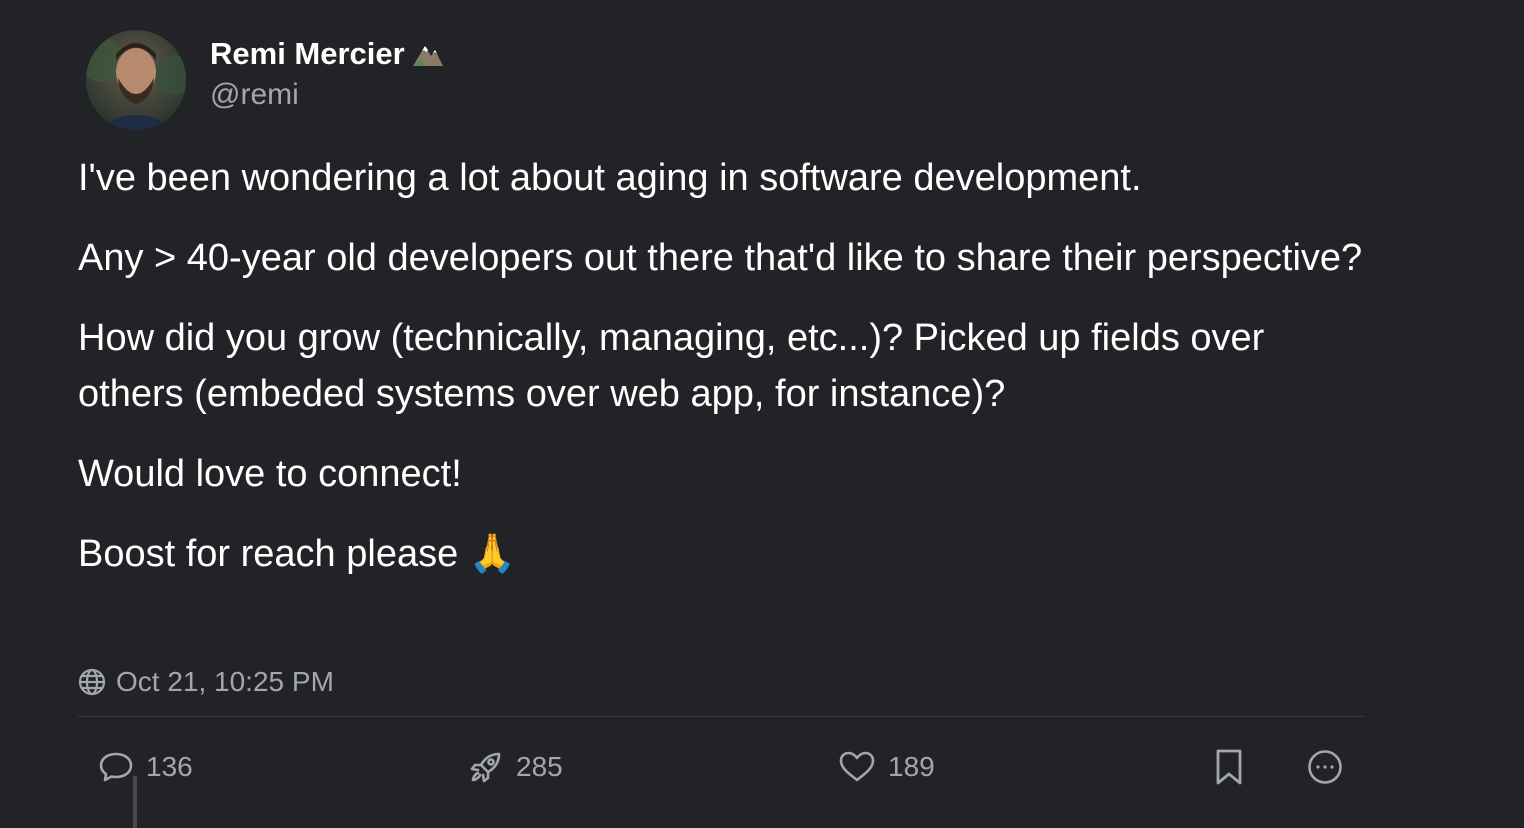  I want to click on divider, so click(721, 716).